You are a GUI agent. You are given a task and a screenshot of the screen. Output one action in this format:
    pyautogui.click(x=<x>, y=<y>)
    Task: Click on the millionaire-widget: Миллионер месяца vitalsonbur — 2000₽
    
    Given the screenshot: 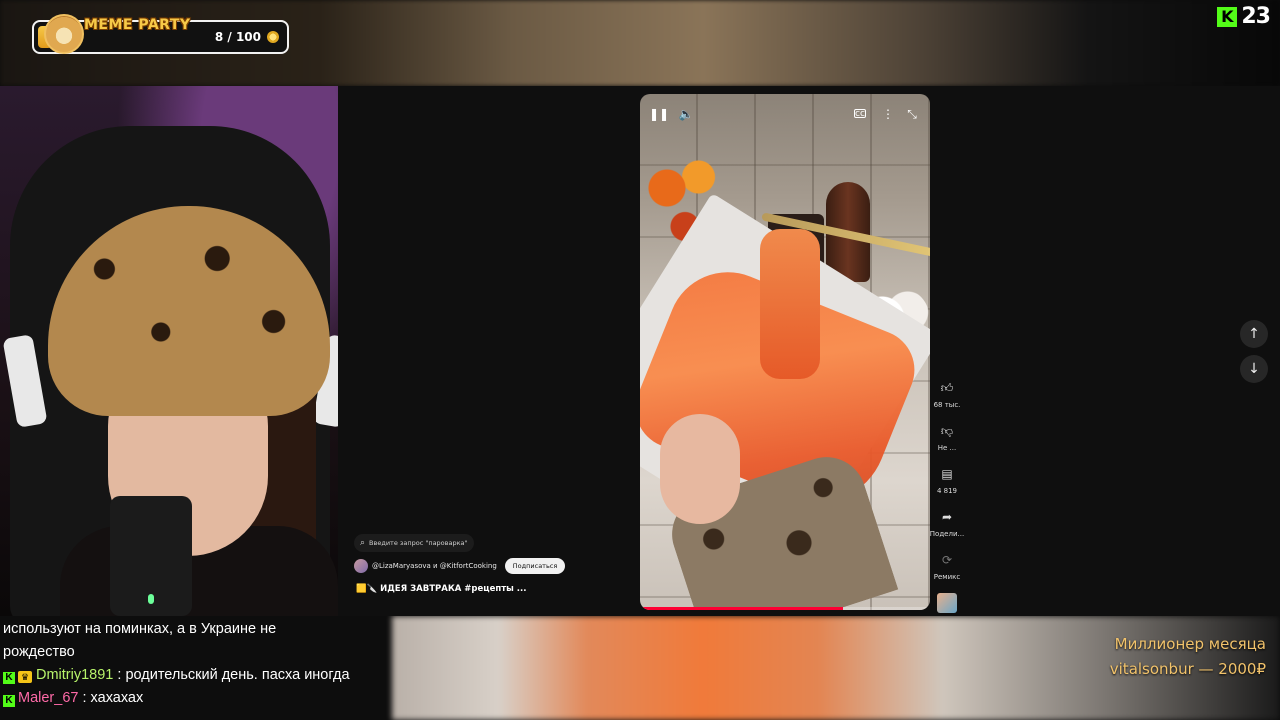 What is the action you would take?
    pyautogui.click(x=1188, y=657)
    